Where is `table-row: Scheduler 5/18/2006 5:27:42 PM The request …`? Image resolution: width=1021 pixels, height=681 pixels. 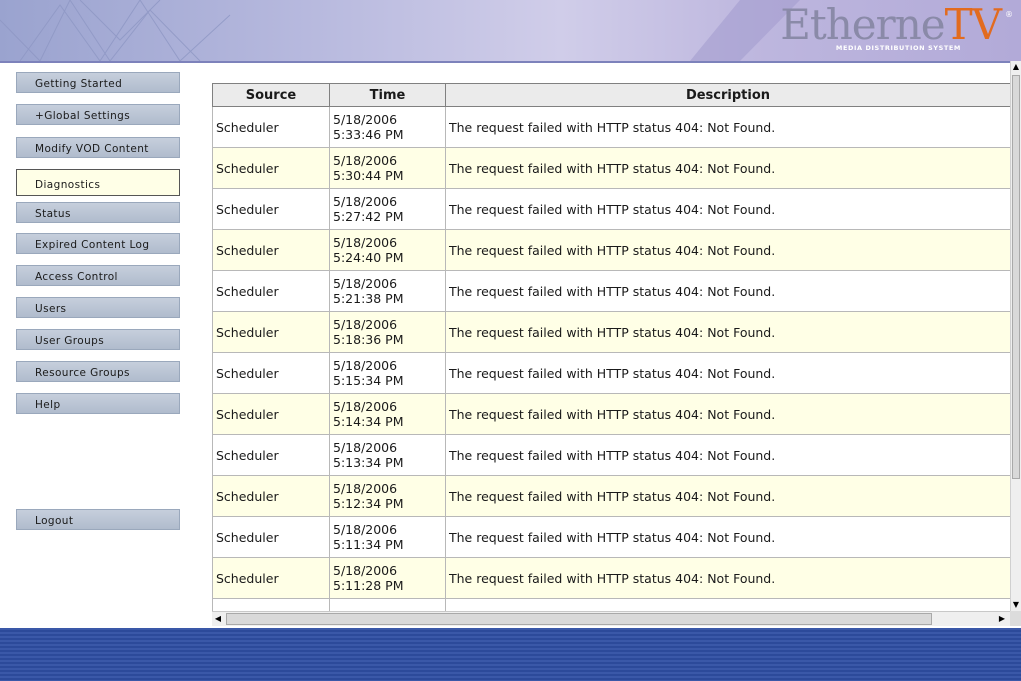 table-row: Scheduler 5/18/2006 5:27:42 PM The request … is located at coordinates (611, 209).